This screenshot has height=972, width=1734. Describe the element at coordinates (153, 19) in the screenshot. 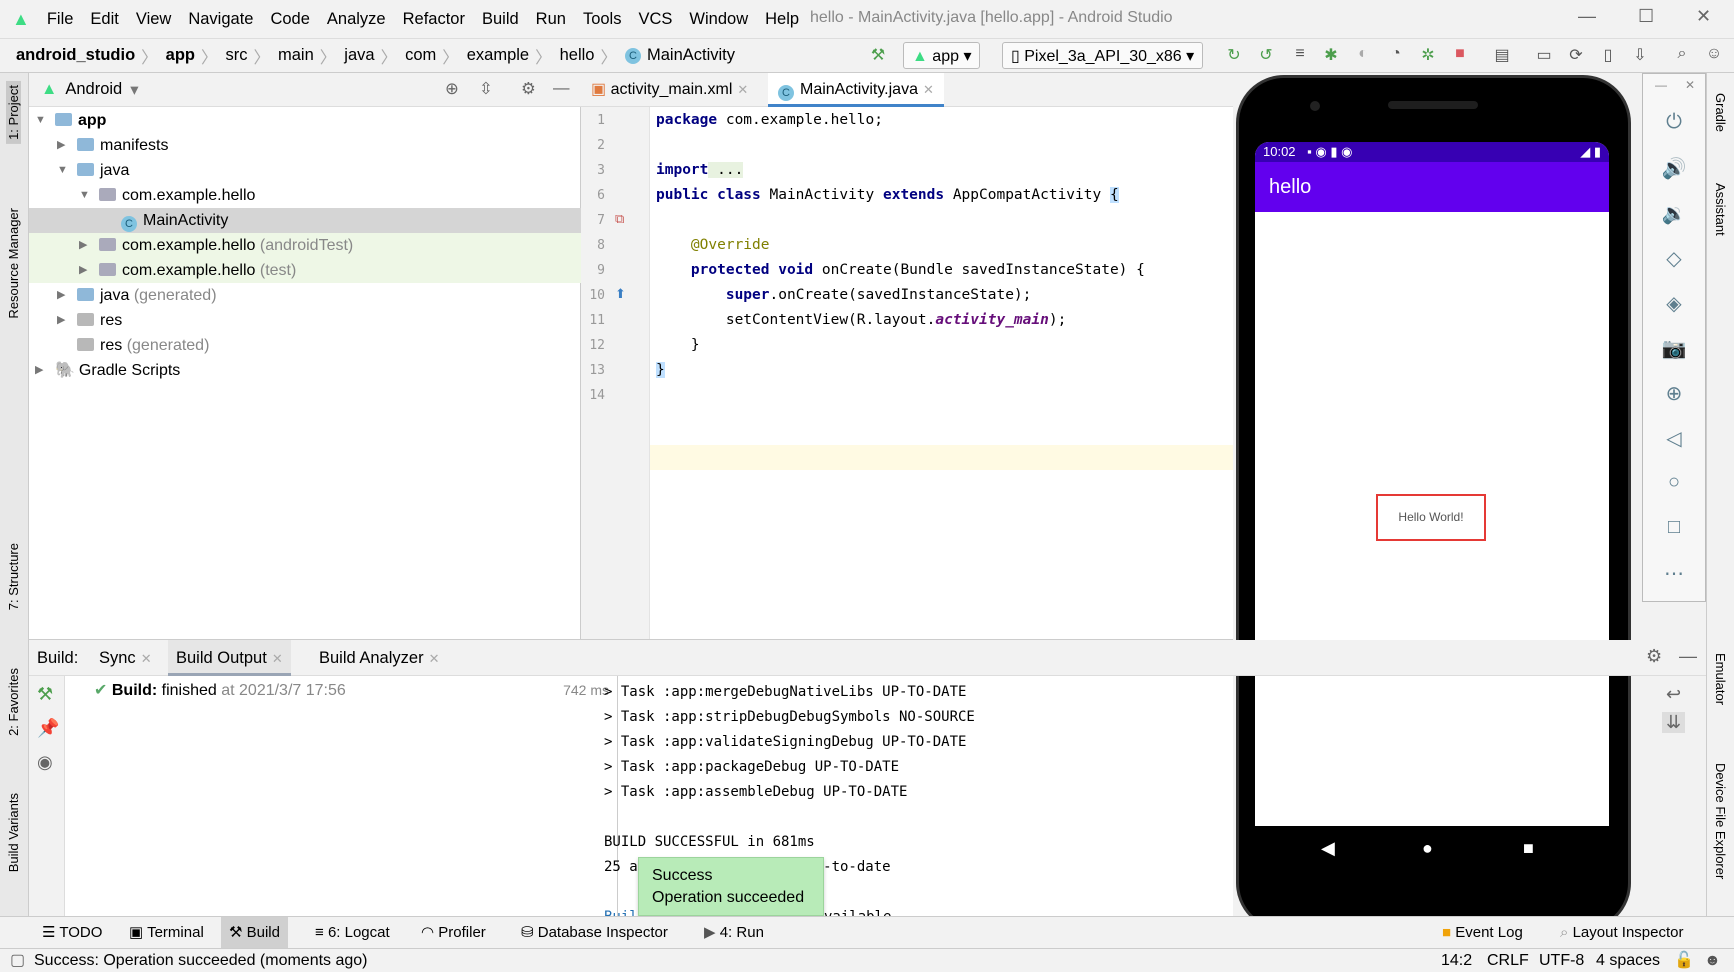

I see `menu-view: View` at that location.